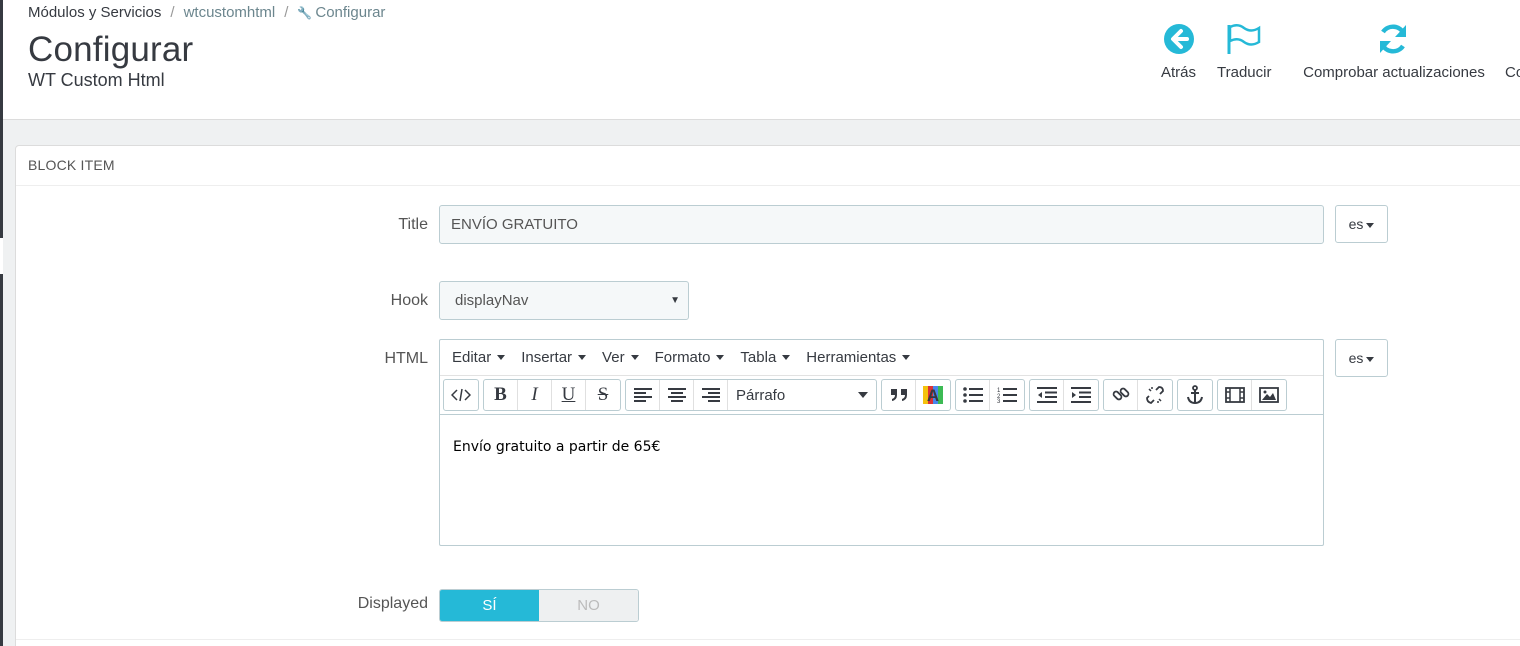 This screenshot has height=646, width=1520. I want to click on configure-label: Co, so click(1512, 72).